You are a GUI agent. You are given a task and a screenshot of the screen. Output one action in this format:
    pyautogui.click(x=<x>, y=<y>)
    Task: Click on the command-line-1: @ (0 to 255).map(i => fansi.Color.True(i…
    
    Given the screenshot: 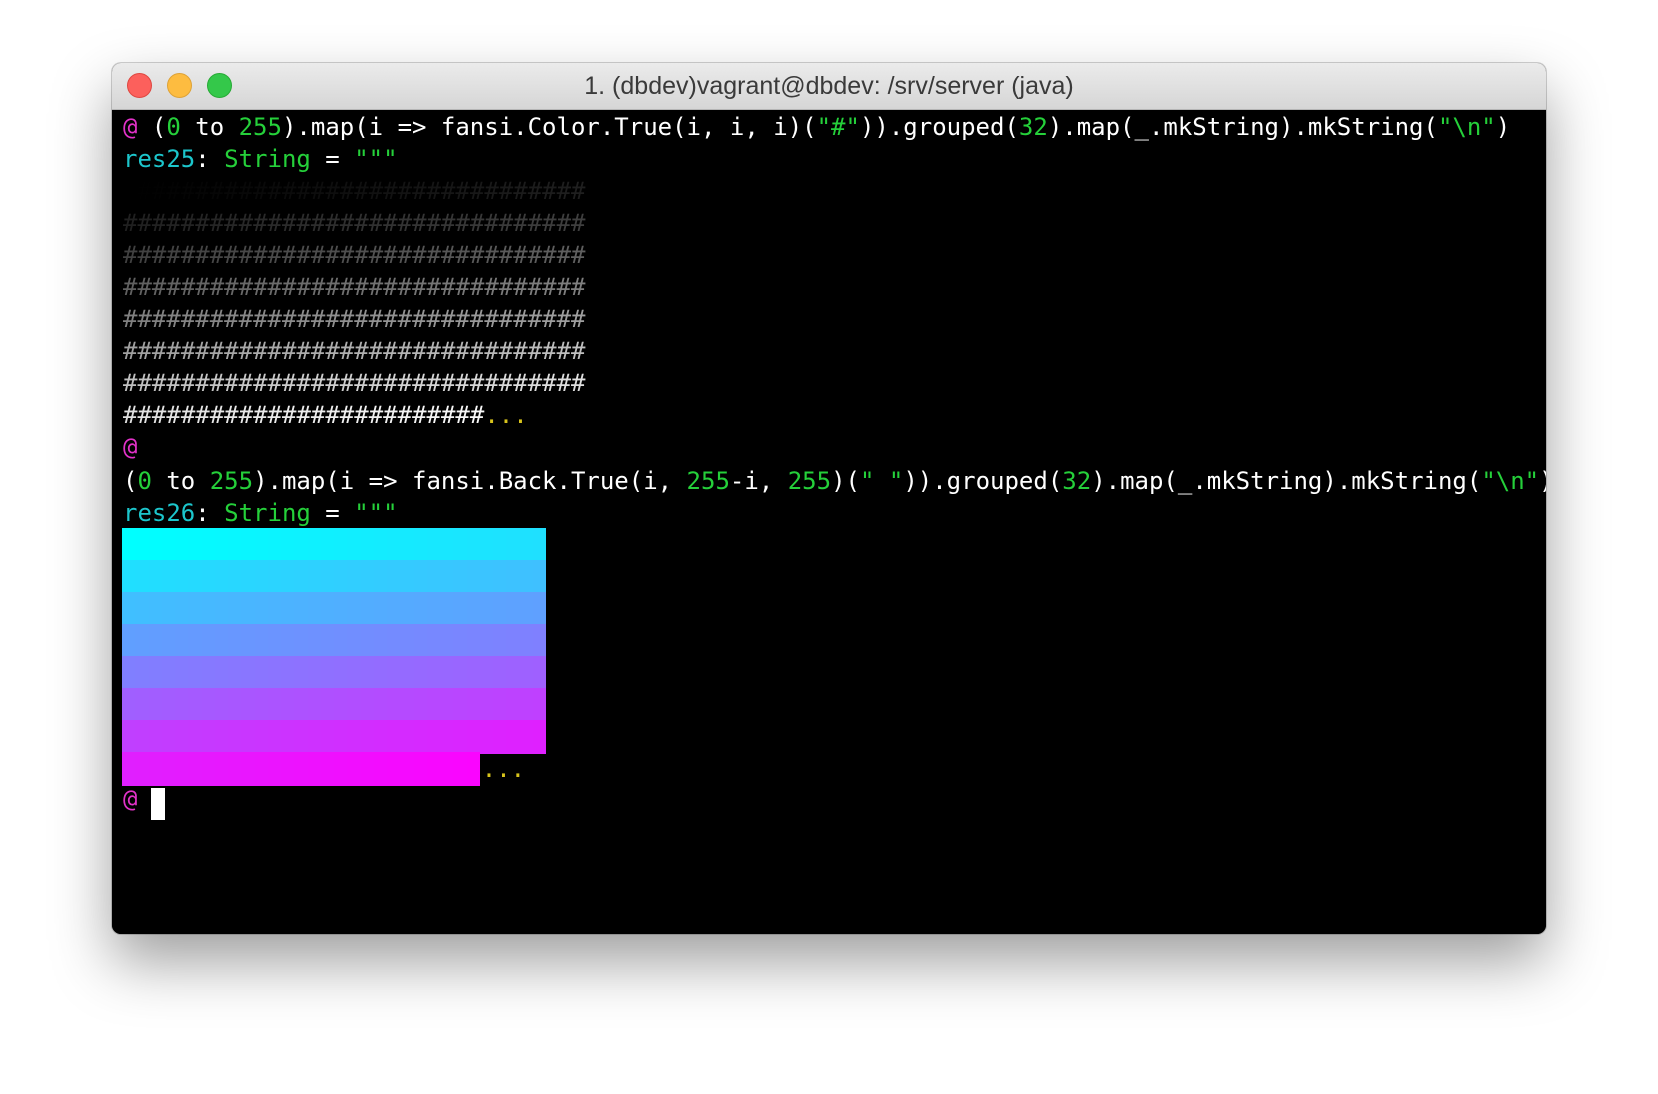 What is the action you would take?
    pyautogui.click(x=817, y=127)
    